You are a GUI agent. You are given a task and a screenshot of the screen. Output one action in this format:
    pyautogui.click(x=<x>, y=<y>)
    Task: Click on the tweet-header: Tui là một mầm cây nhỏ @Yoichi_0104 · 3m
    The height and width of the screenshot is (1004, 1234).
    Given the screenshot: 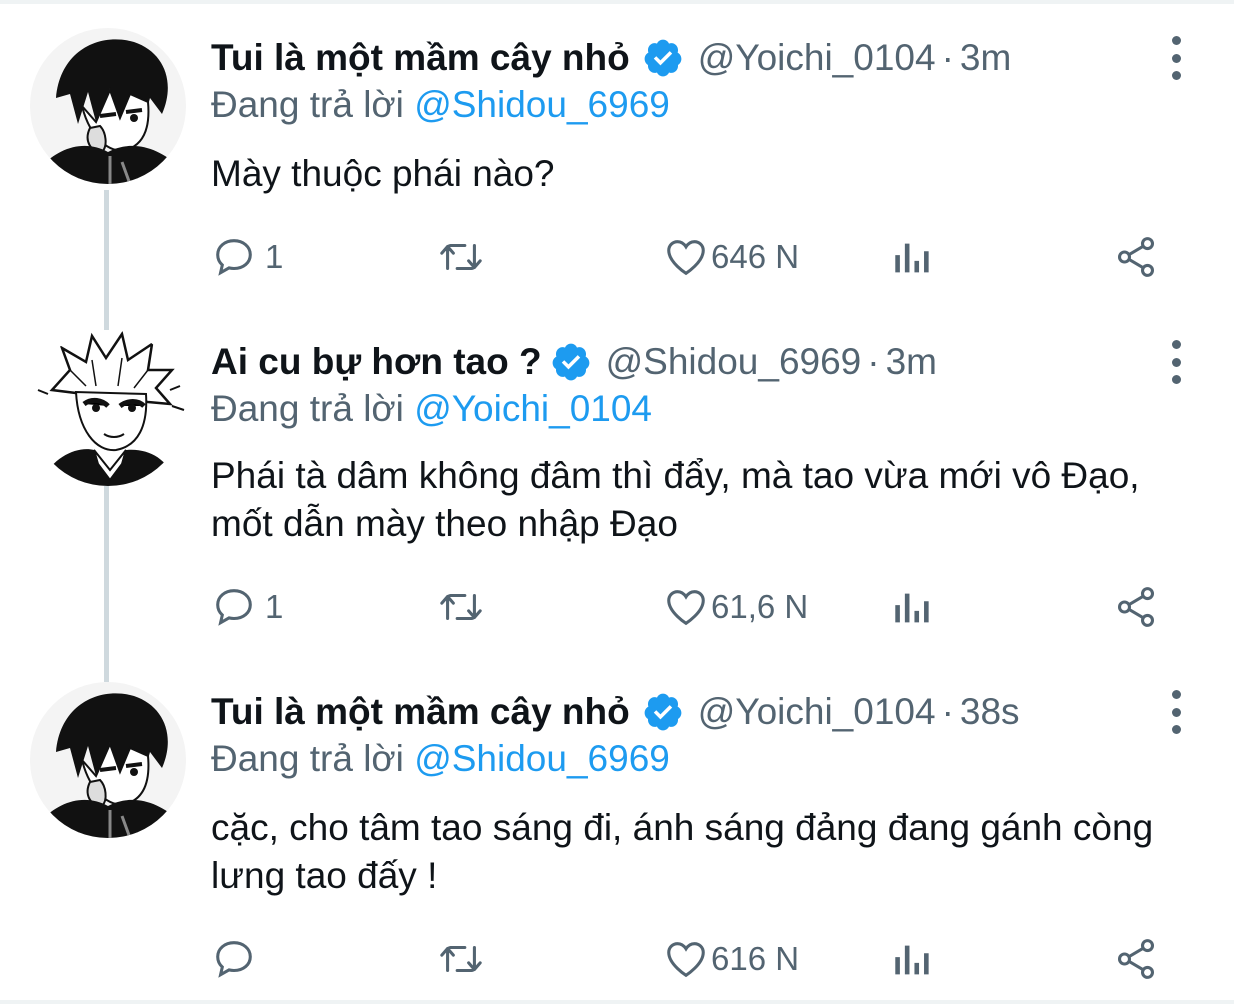 What is the action you would take?
    pyautogui.click(x=611, y=58)
    